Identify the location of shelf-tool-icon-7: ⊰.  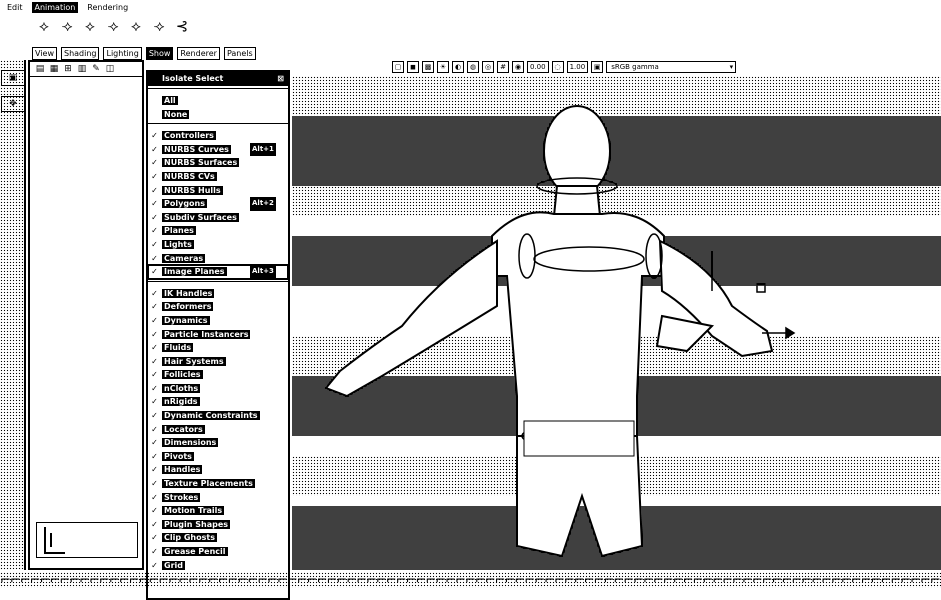
(182, 26).